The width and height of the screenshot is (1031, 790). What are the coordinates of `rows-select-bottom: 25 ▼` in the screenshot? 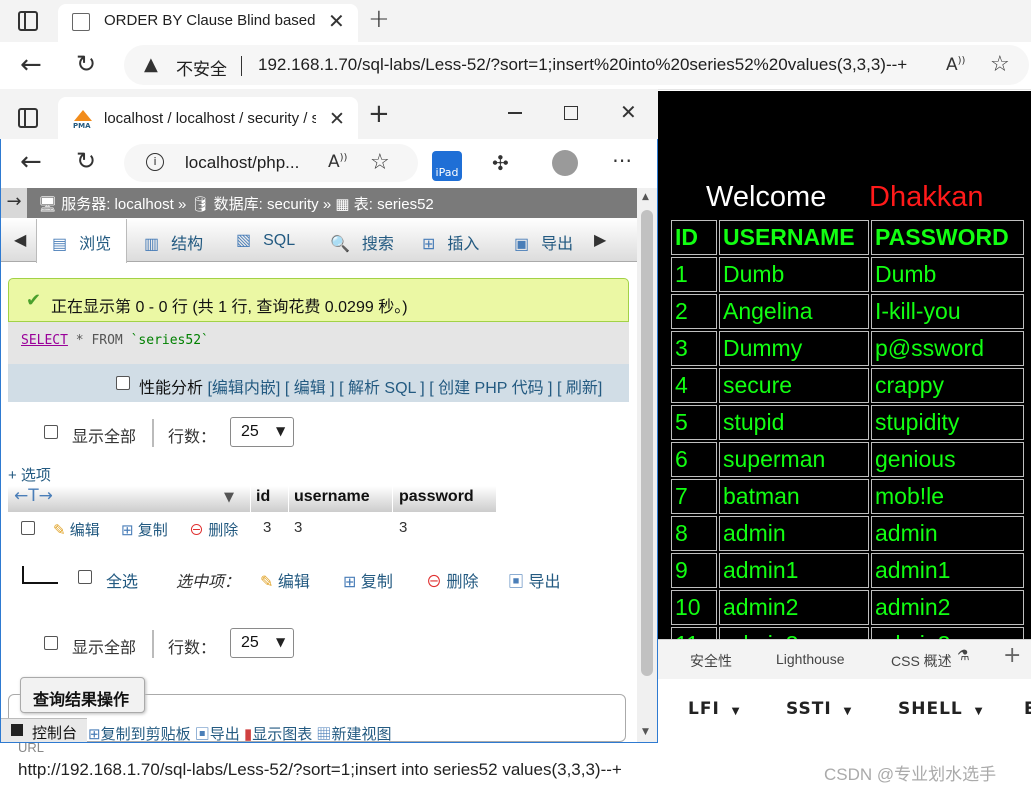 It's located at (262, 643).